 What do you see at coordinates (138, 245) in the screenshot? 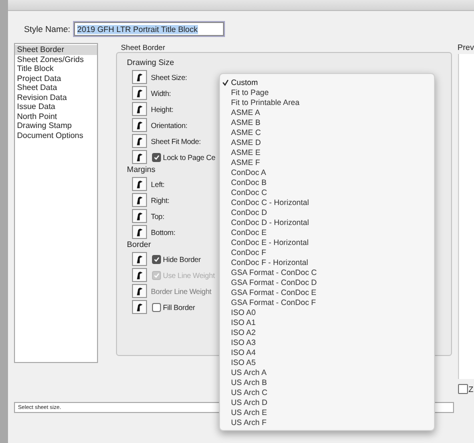
I see `section-title: Border` at bounding box center [138, 245].